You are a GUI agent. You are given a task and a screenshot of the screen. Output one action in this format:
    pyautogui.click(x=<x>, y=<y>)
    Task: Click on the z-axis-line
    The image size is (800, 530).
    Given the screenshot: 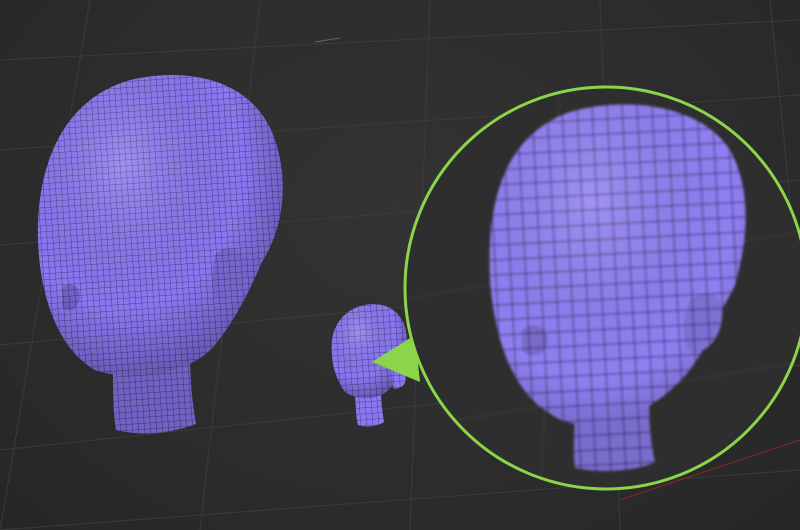 What is the action you would take?
    pyautogui.click(x=327, y=40)
    